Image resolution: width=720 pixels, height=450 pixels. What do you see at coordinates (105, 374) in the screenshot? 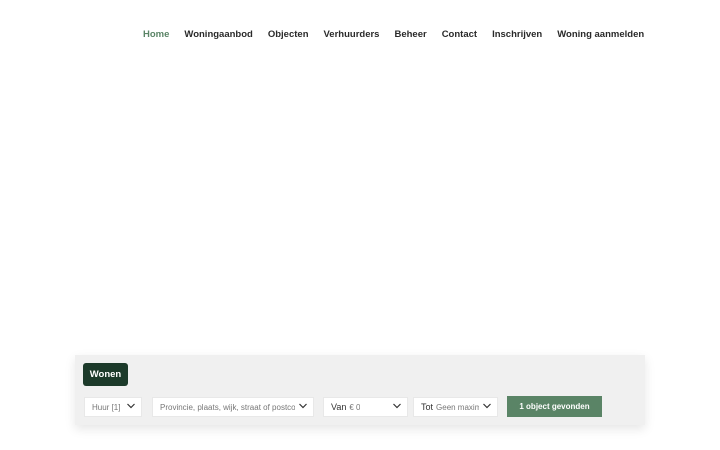
I see `tab-wonen: Wonen` at bounding box center [105, 374].